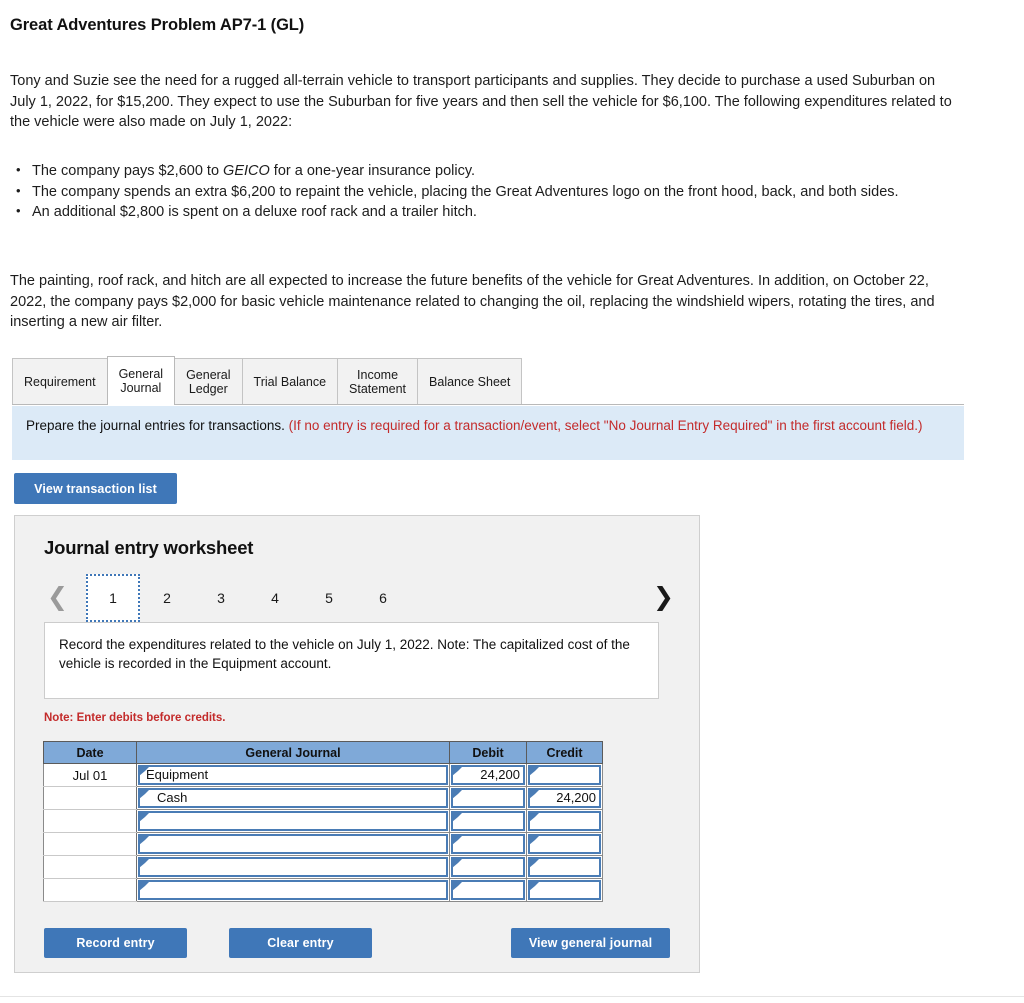 Image resolution: width=1024 pixels, height=1003 pixels. I want to click on credit-cell: 24,200, so click(564, 798).